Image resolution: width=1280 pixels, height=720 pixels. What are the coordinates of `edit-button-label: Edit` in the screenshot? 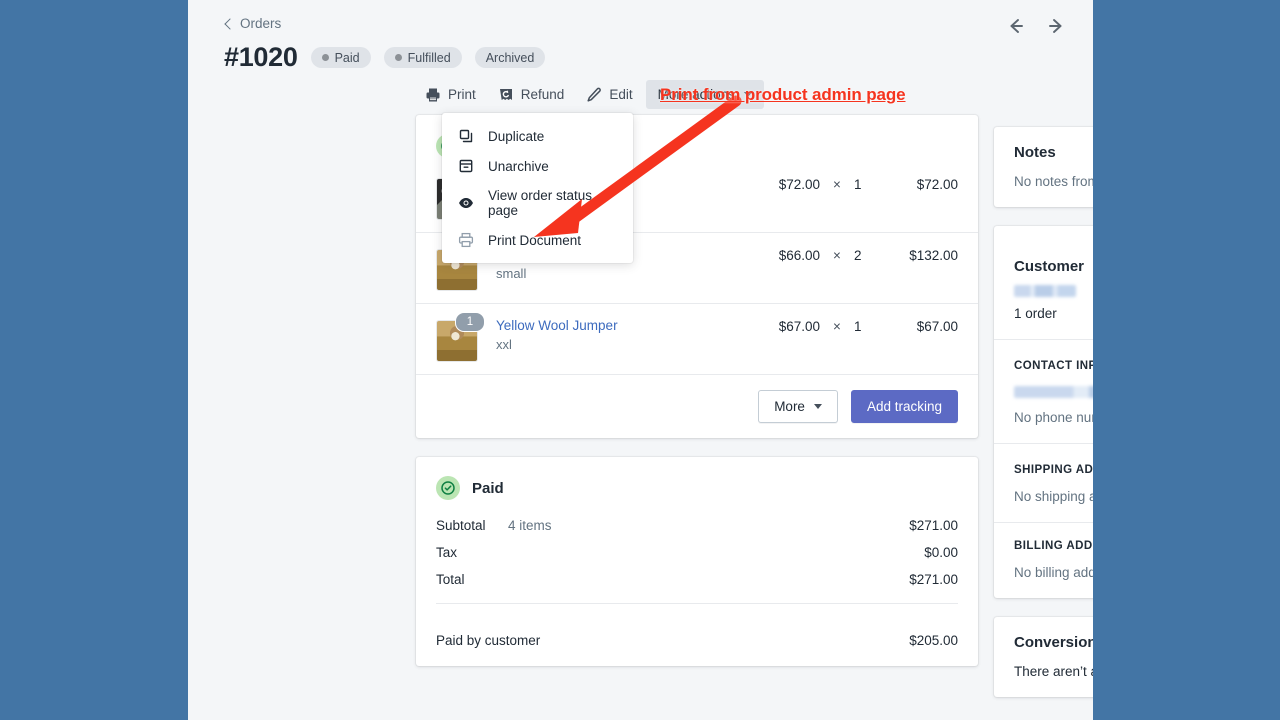 It's located at (621, 94).